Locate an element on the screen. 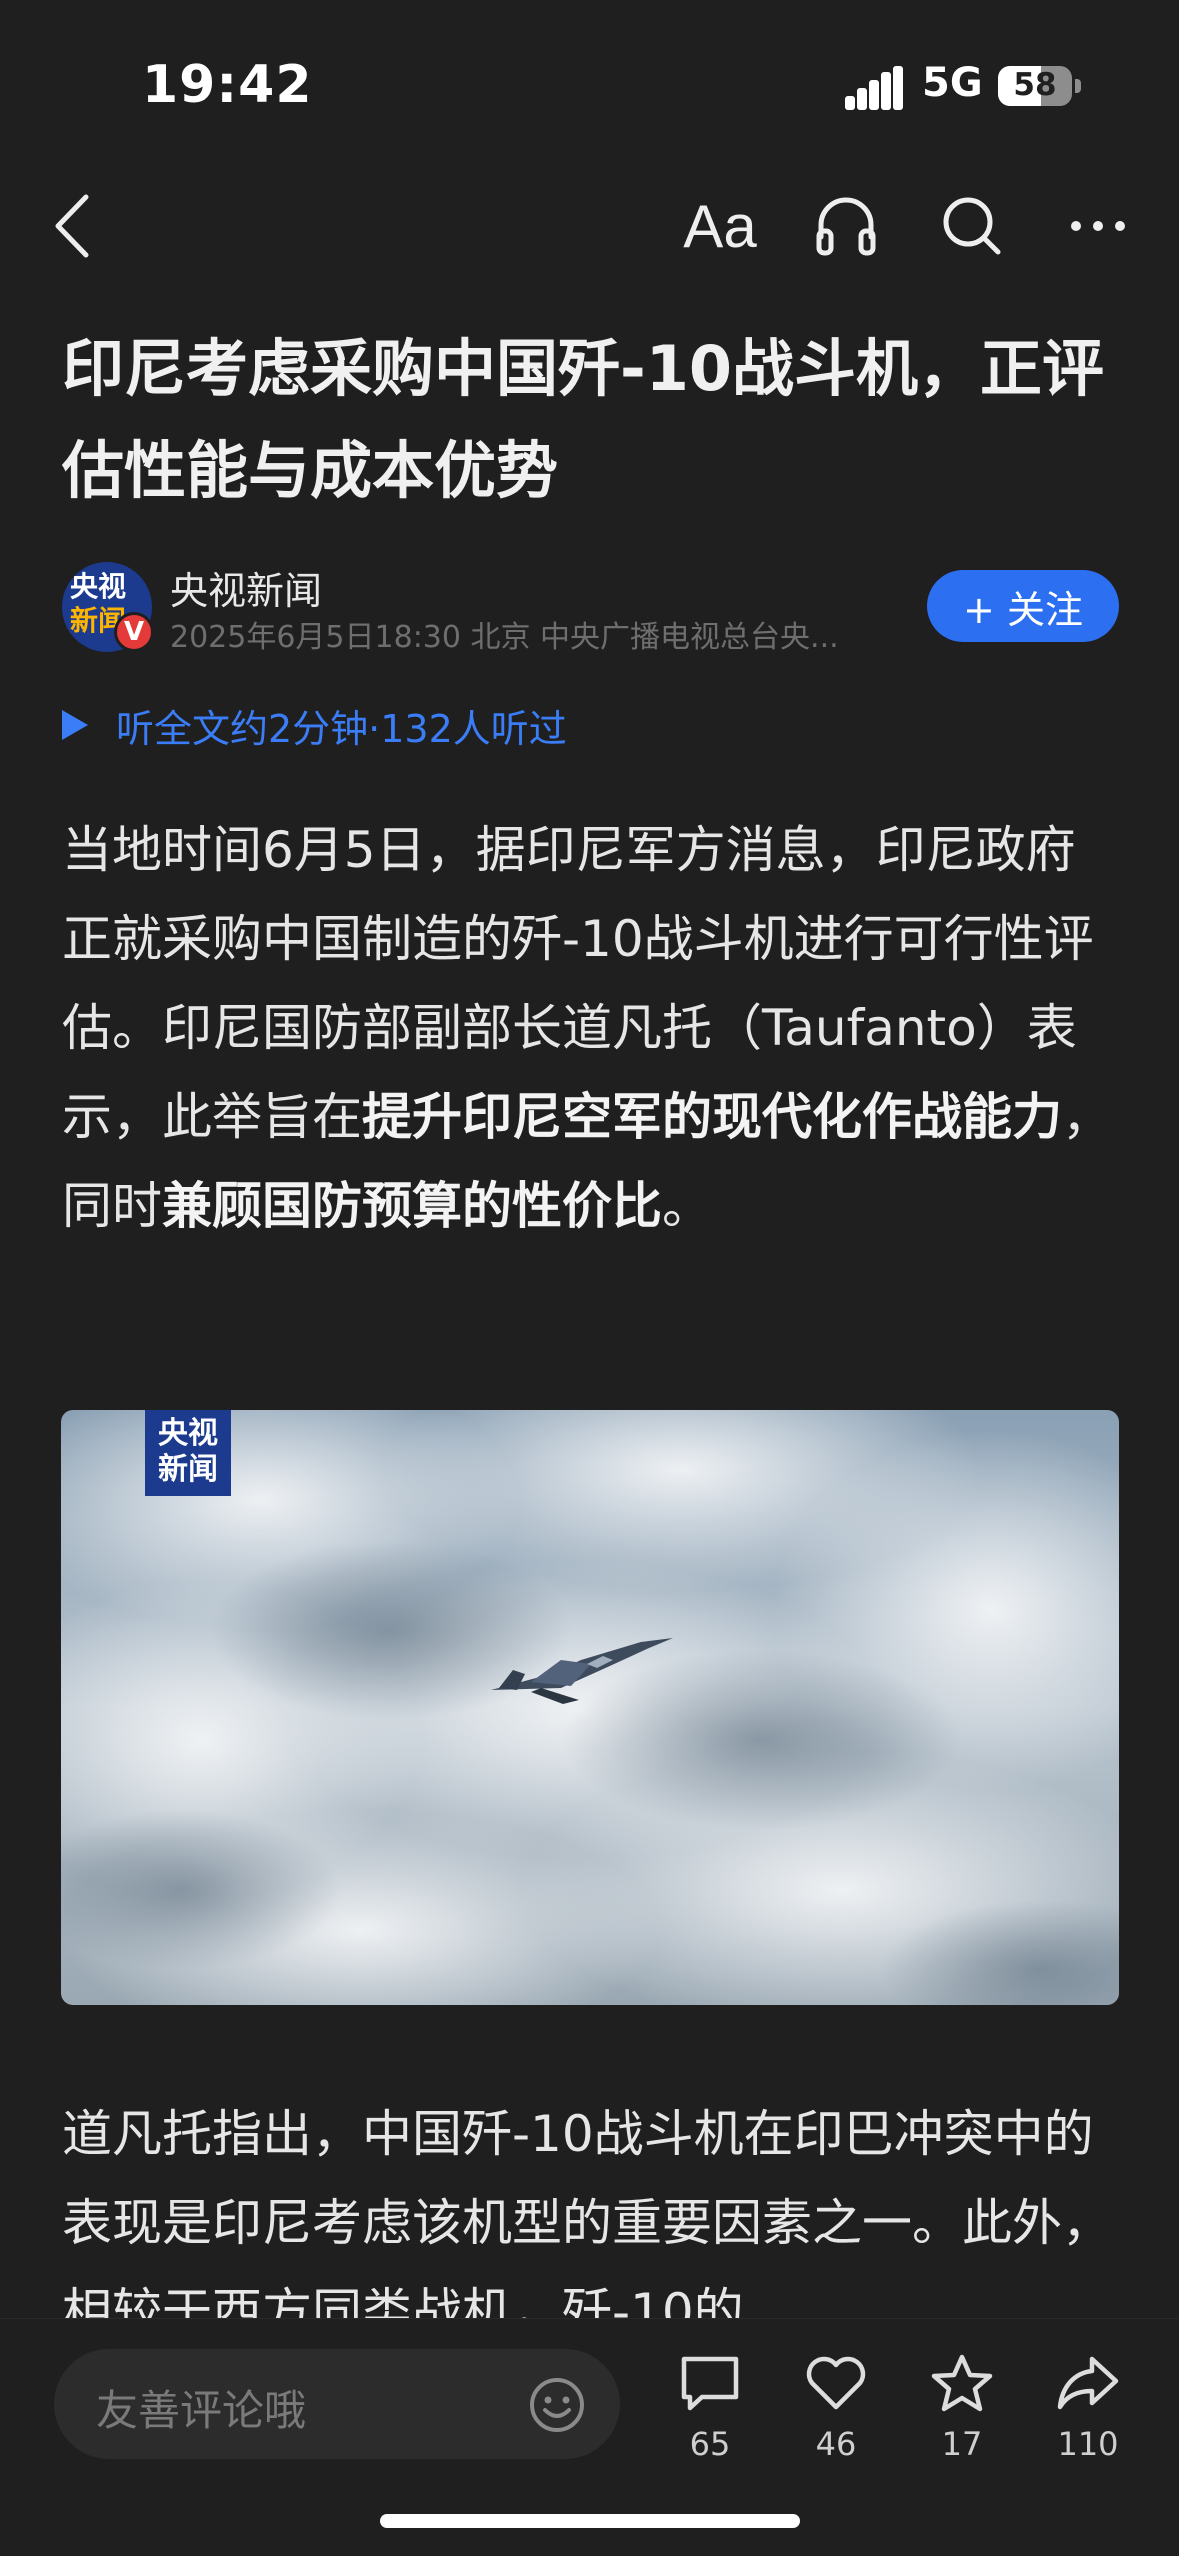 The width and height of the screenshot is (1179, 2556). signal-icon is located at coordinates (874, 88).